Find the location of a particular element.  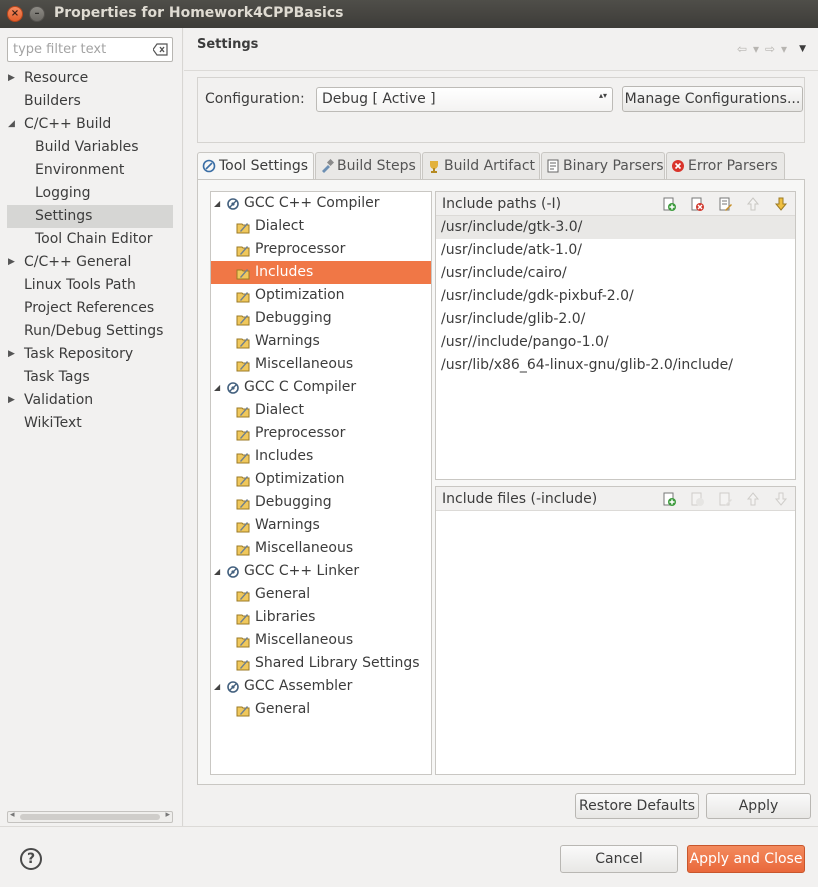

minimize-icon: – is located at coordinates (37, 13).